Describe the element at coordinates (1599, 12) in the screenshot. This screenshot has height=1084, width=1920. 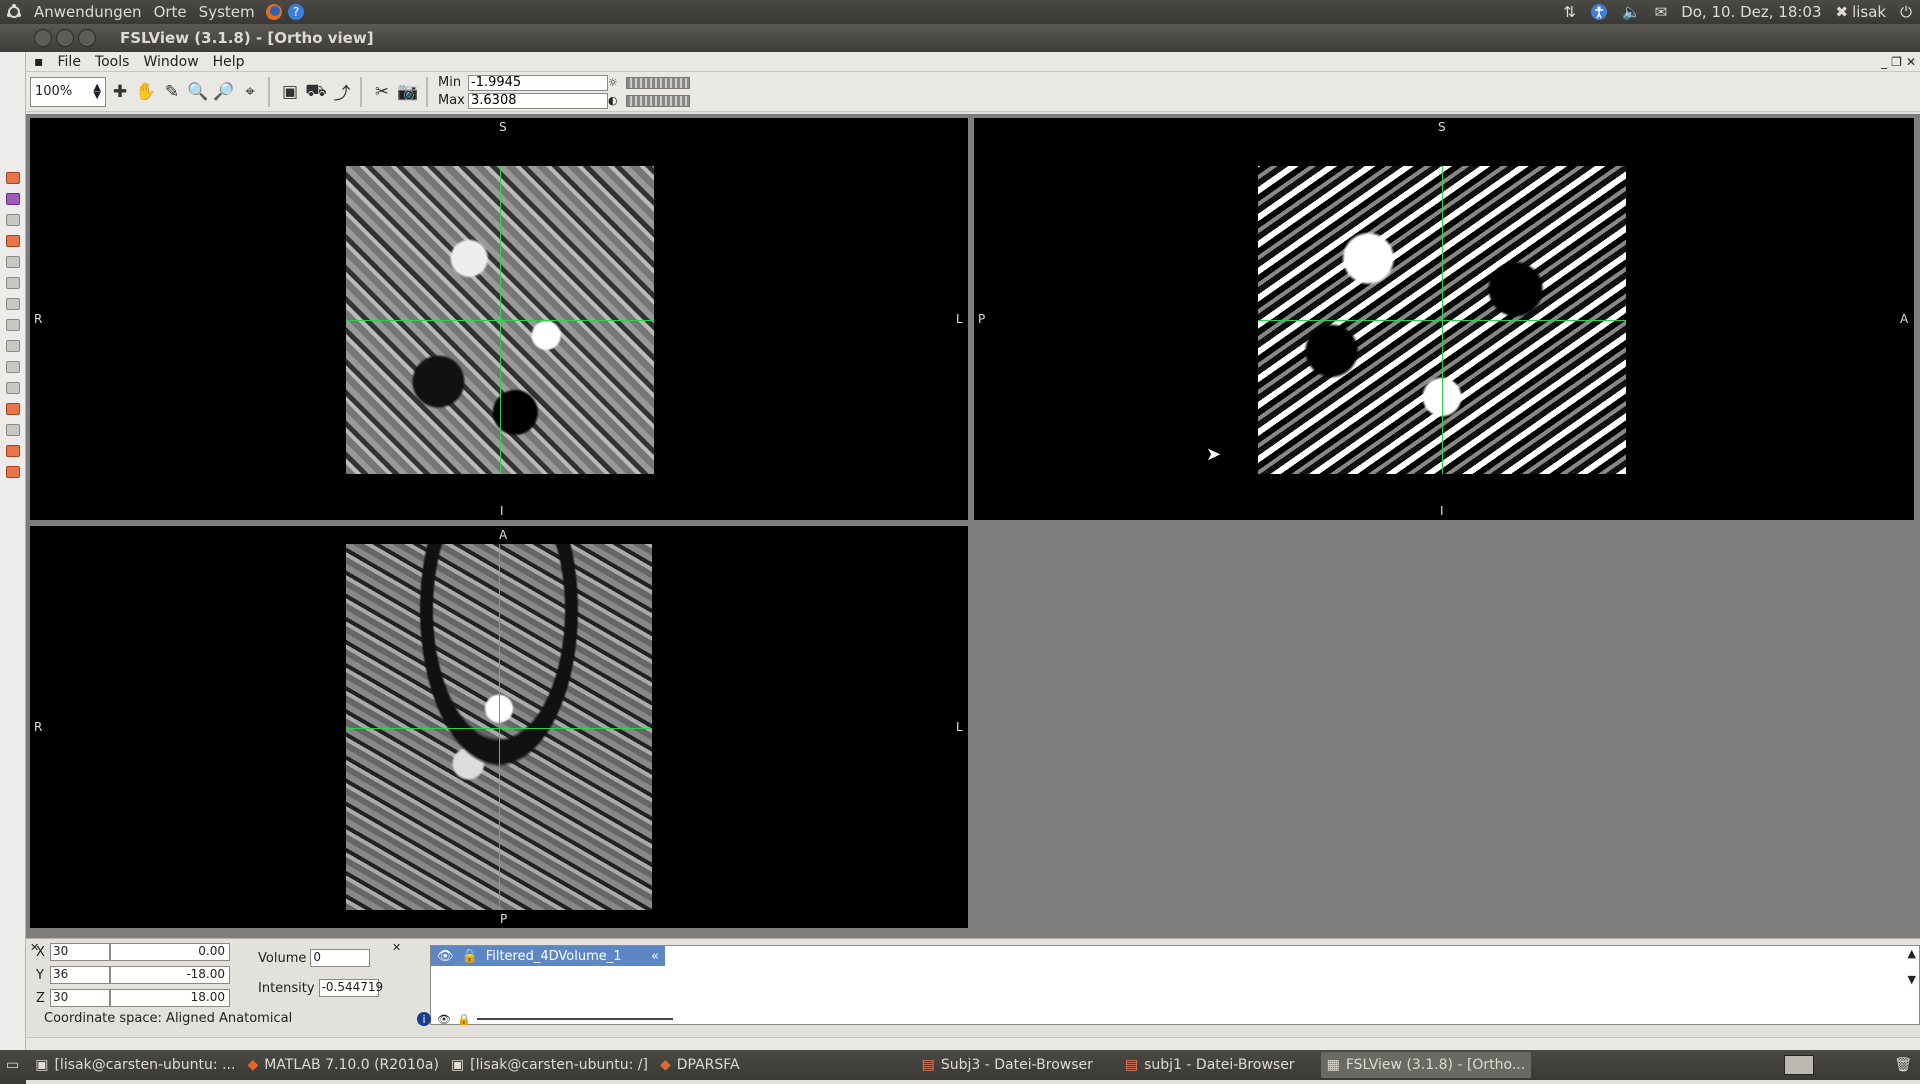
I see `accessibility-icon` at that location.